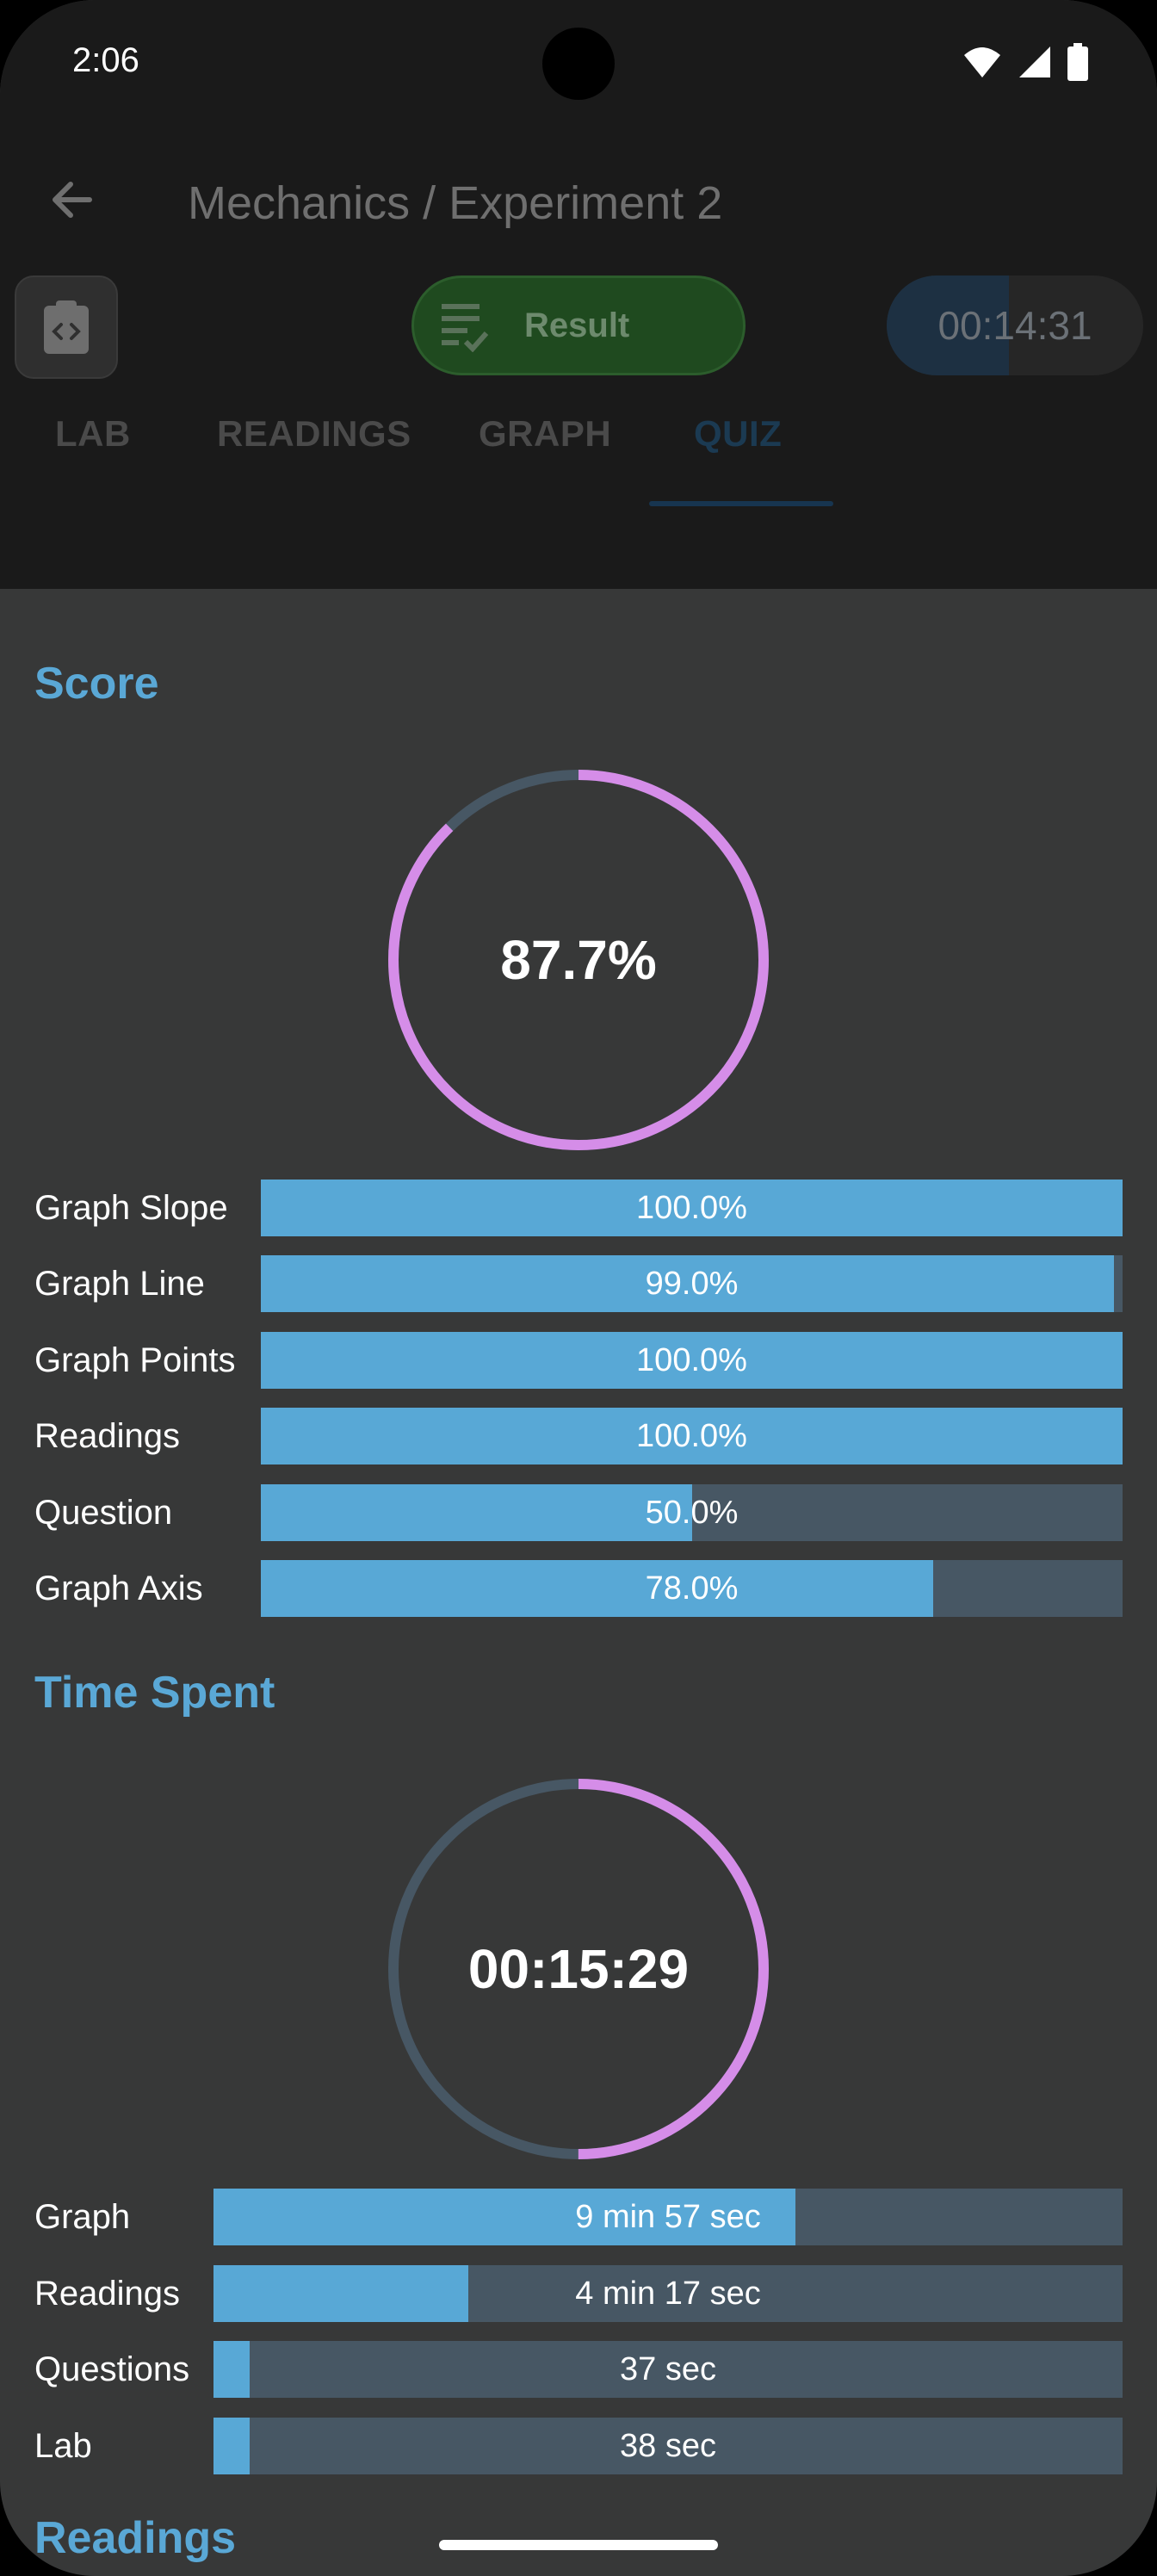 Image resolution: width=1157 pixels, height=2576 pixels. I want to click on status-icons, so click(1025, 62).